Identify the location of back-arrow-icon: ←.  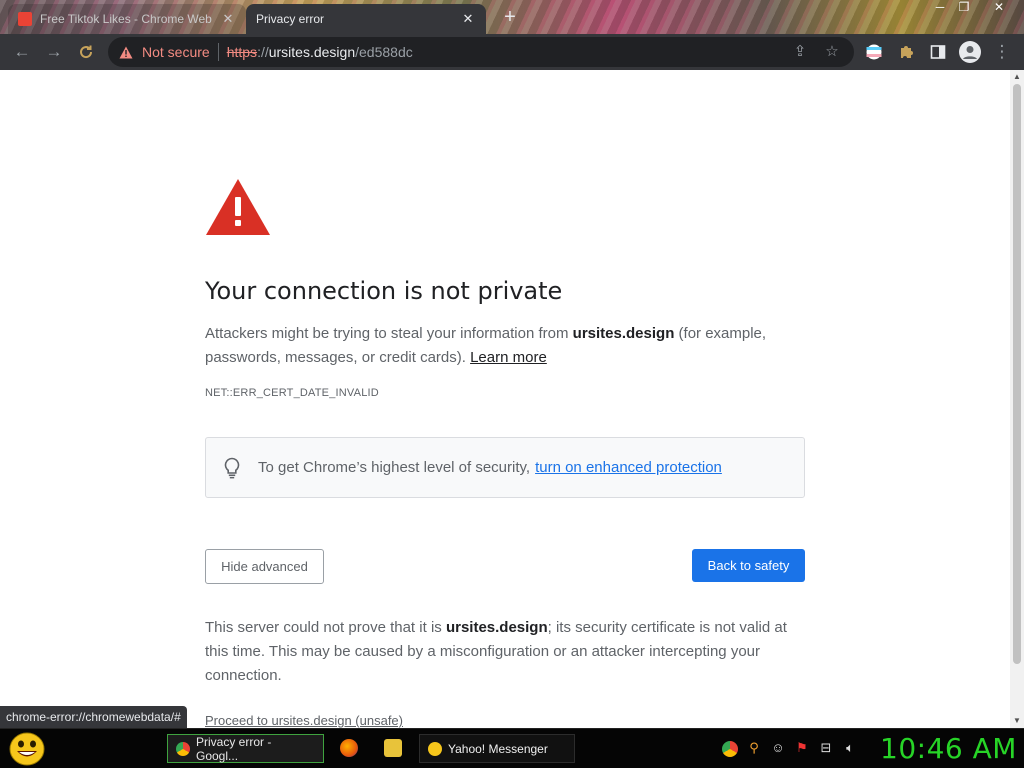
(22, 52).